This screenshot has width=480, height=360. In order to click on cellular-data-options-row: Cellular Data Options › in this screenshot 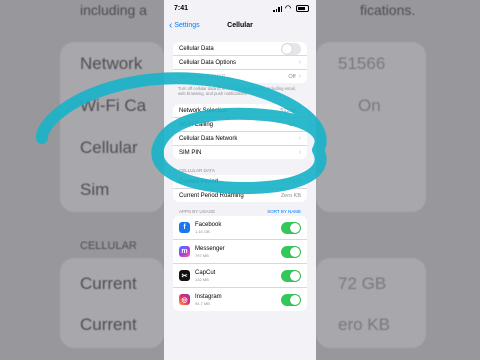, I will do `click(240, 63)`.